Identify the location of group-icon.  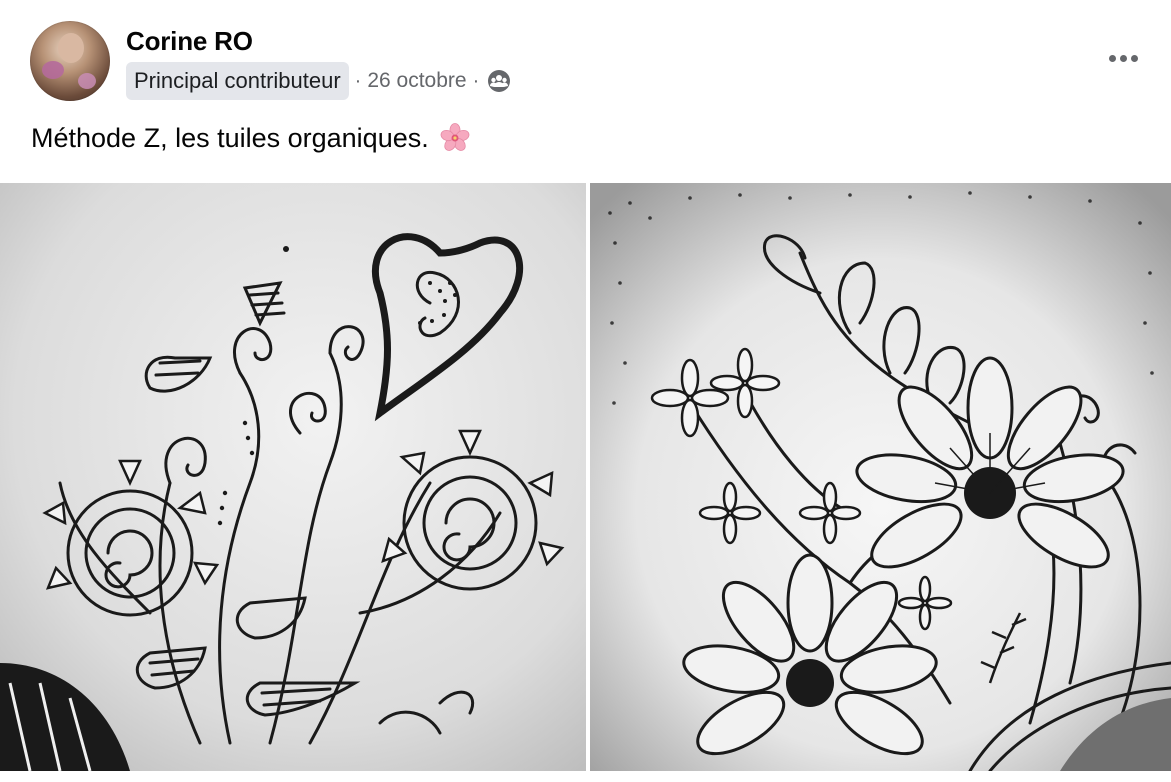
(499, 81).